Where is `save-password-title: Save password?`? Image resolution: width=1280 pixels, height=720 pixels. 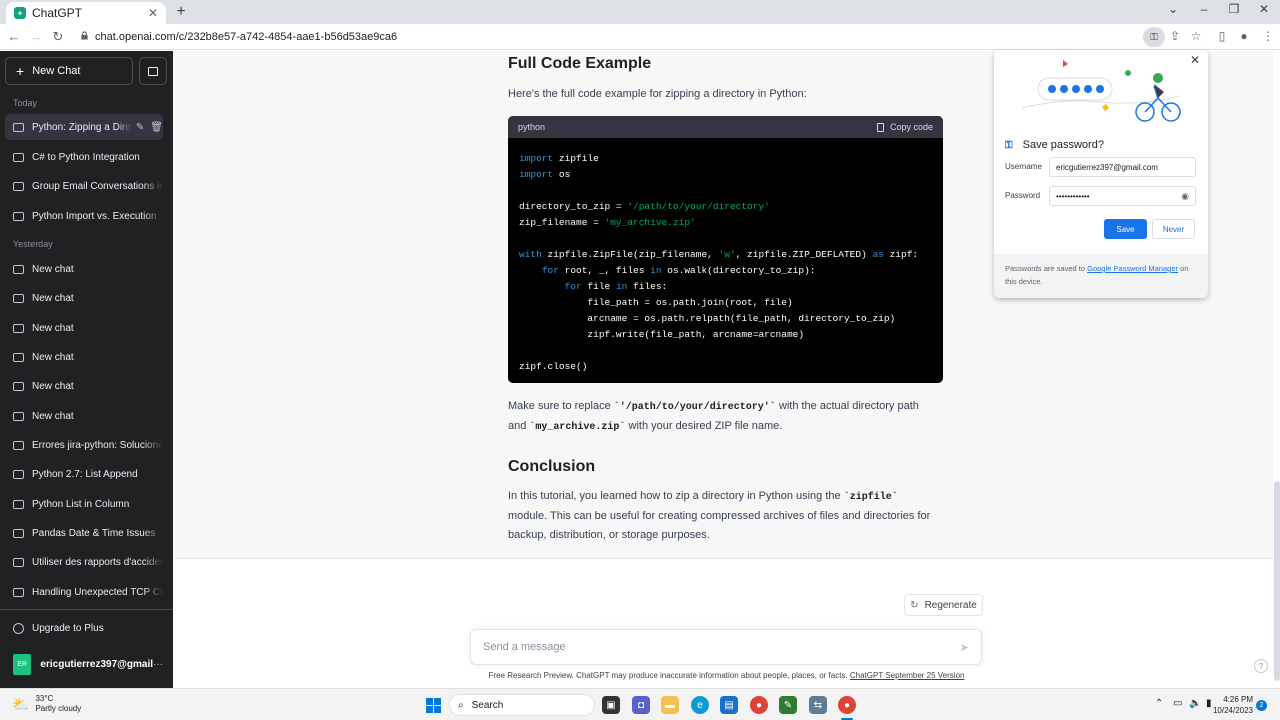 save-password-title: Save password? is located at coordinates (1063, 145).